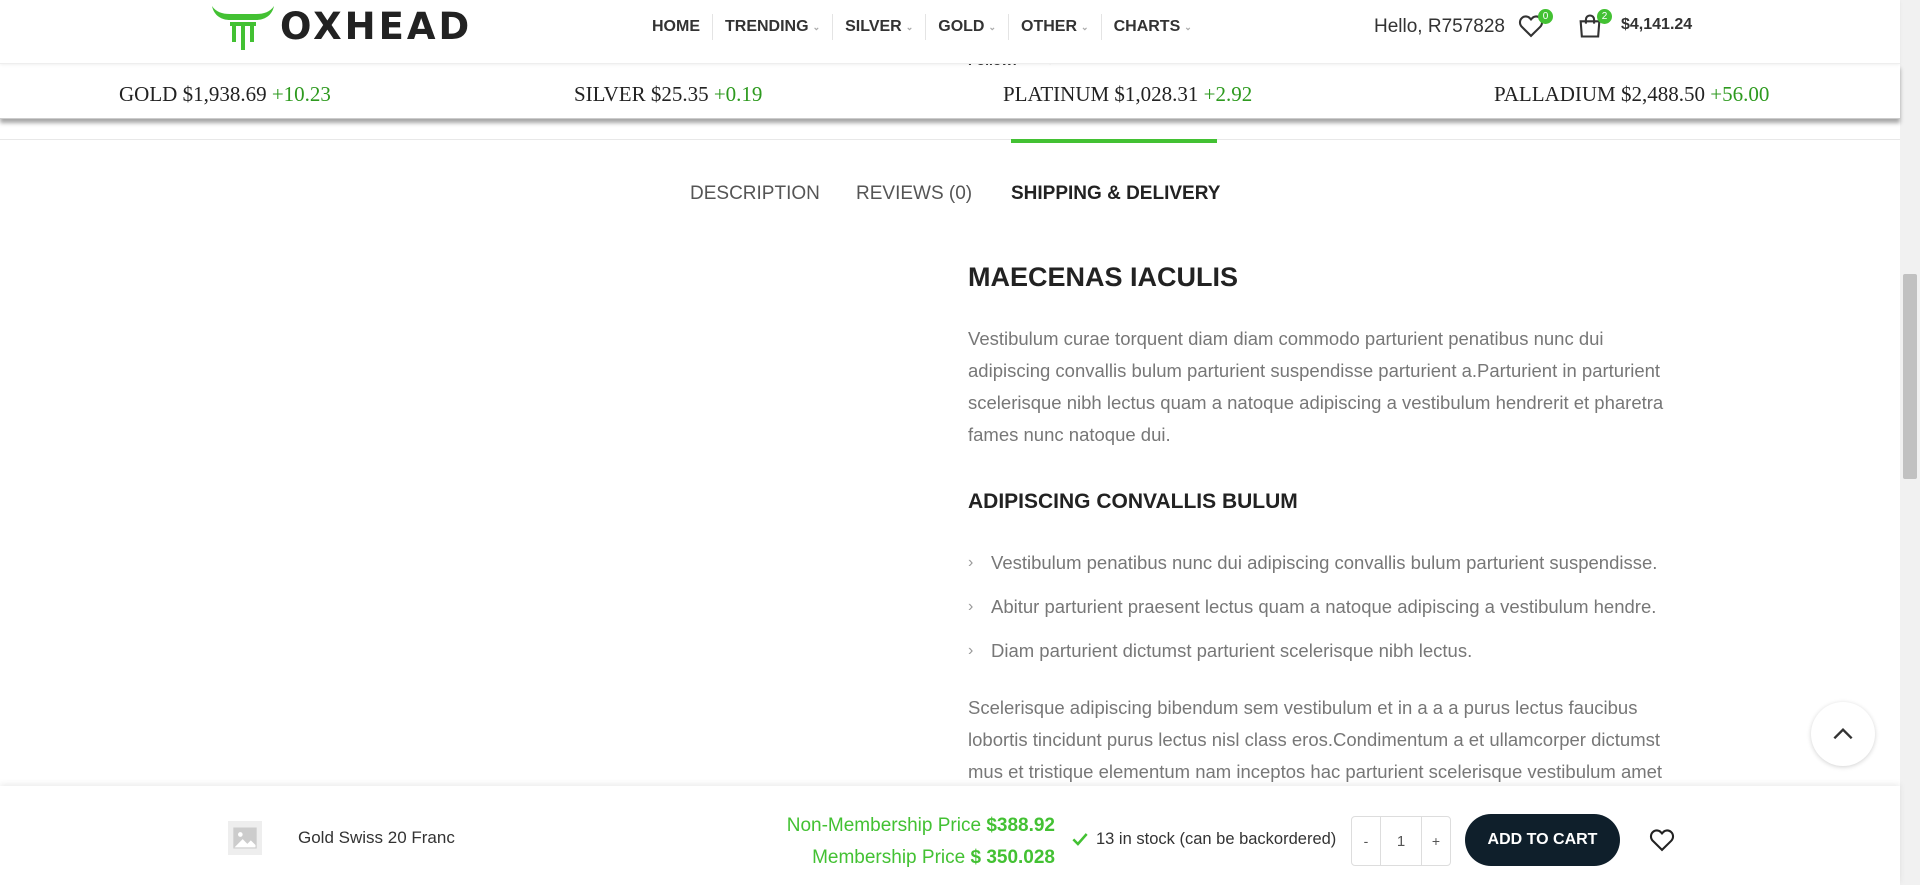  I want to click on add-to-wishlist-button, so click(1663, 841).